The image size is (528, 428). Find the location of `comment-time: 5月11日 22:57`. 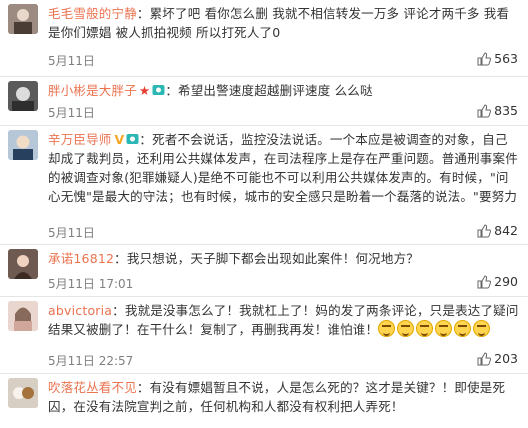

comment-time: 5月11日 22:57 is located at coordinates (91, 361).